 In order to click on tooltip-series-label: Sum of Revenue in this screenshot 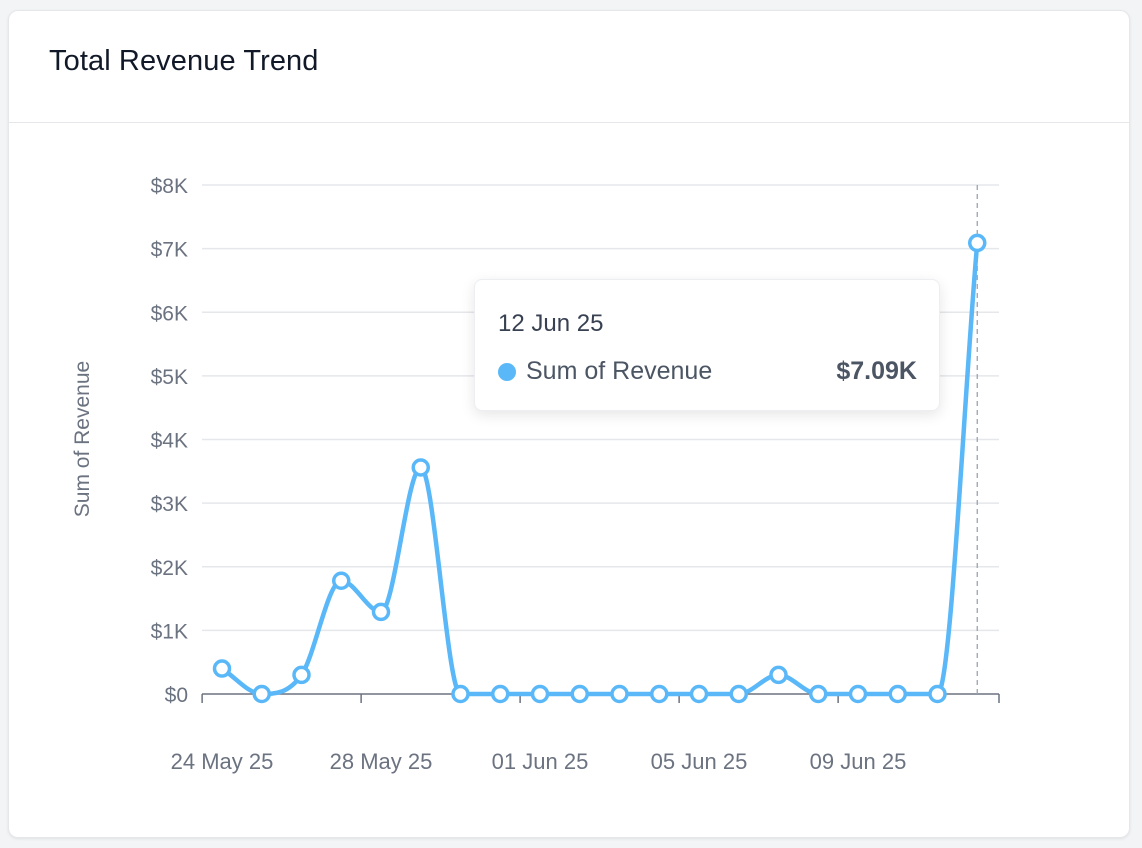, I will do `click(619, 371)`.